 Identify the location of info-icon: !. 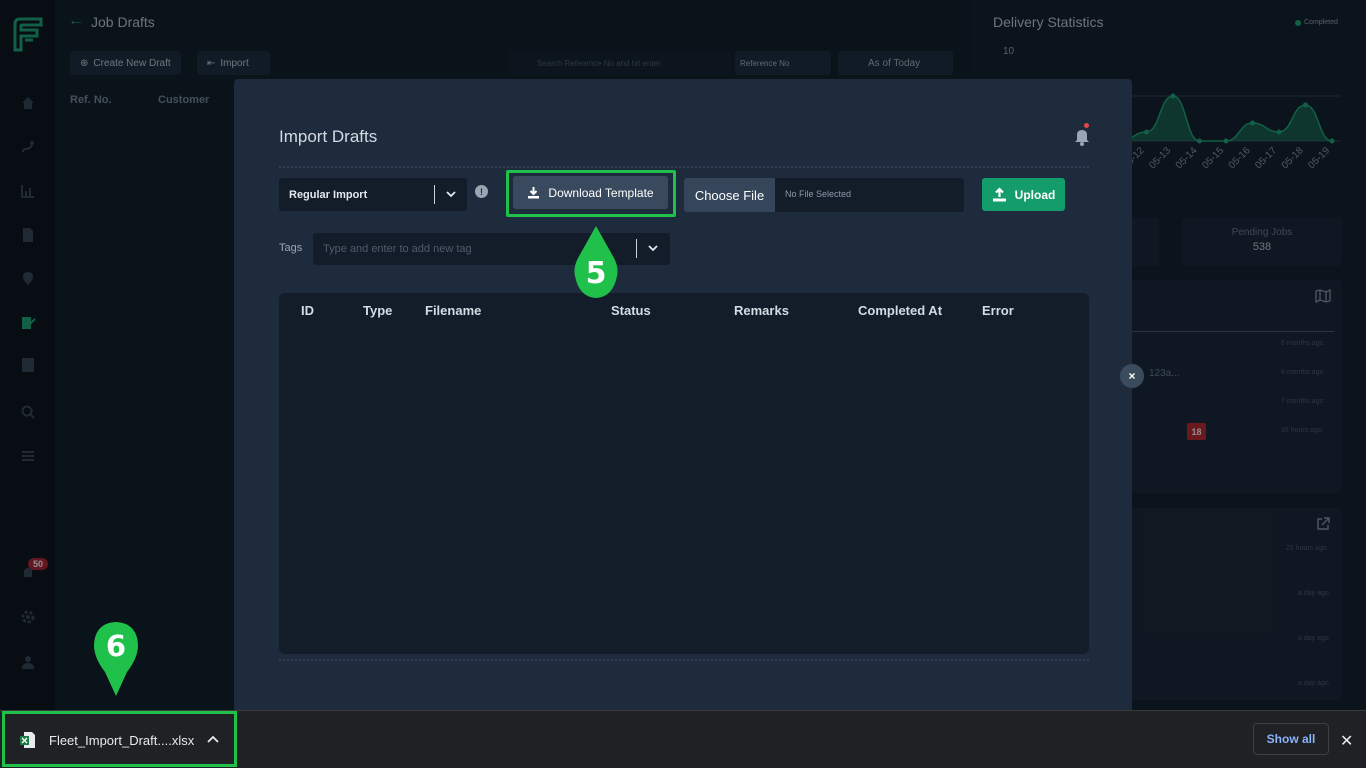
(481, 191).